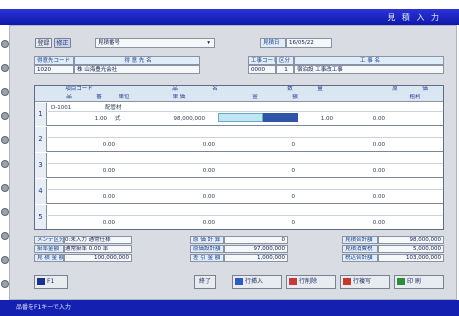 This screenshot has width=459, height=316. I want to click on tab-edit: 修正, so click(62, 43).